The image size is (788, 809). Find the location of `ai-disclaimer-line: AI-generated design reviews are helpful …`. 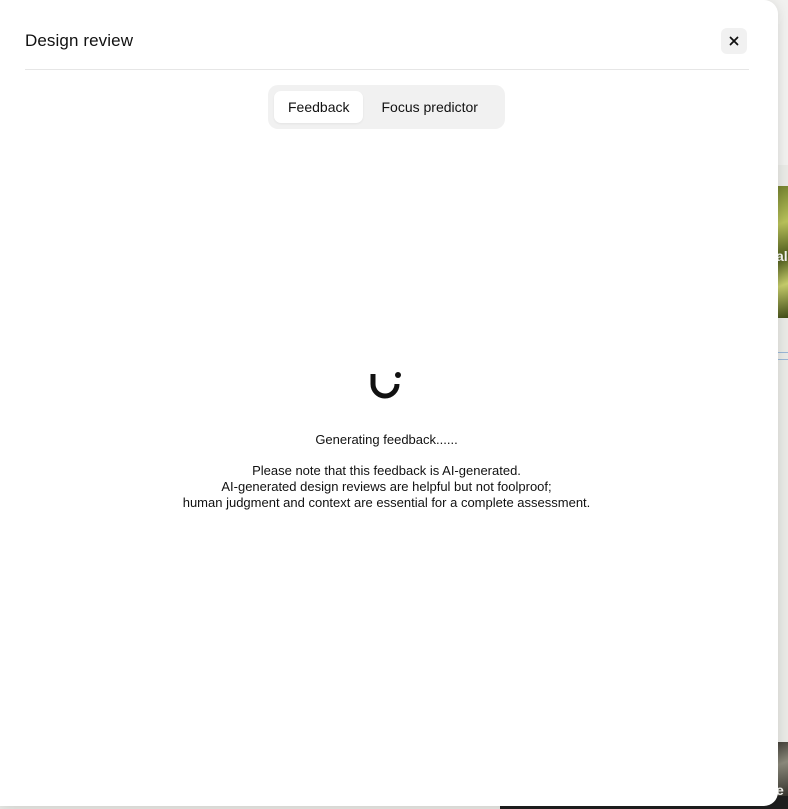

ai-disclaimer-line: AI-generated design reviews are helpful … is located at coordinates (386, 486).